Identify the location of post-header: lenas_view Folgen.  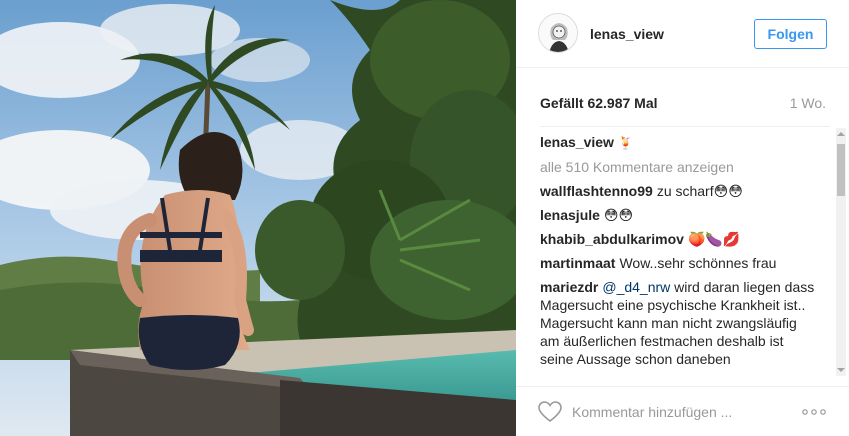
(682, 34).